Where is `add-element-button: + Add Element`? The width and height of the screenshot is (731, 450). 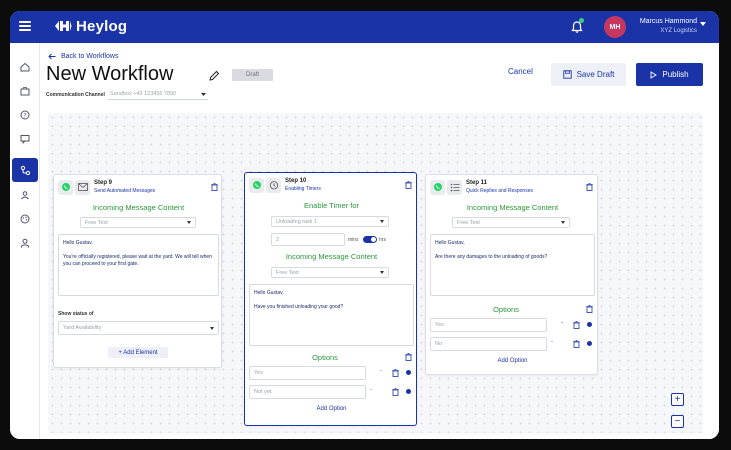
add-element-button: + Add Element is located at coordinates (138, 352).